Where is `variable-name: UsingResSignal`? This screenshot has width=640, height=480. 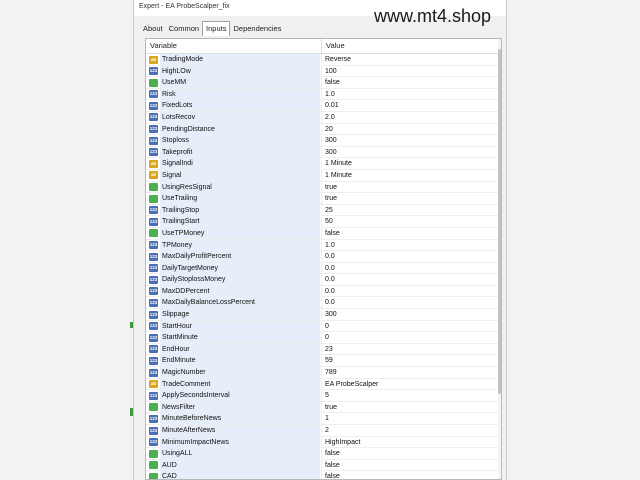 variable-name: UsingResSignal is located at coordinates (240, 187).